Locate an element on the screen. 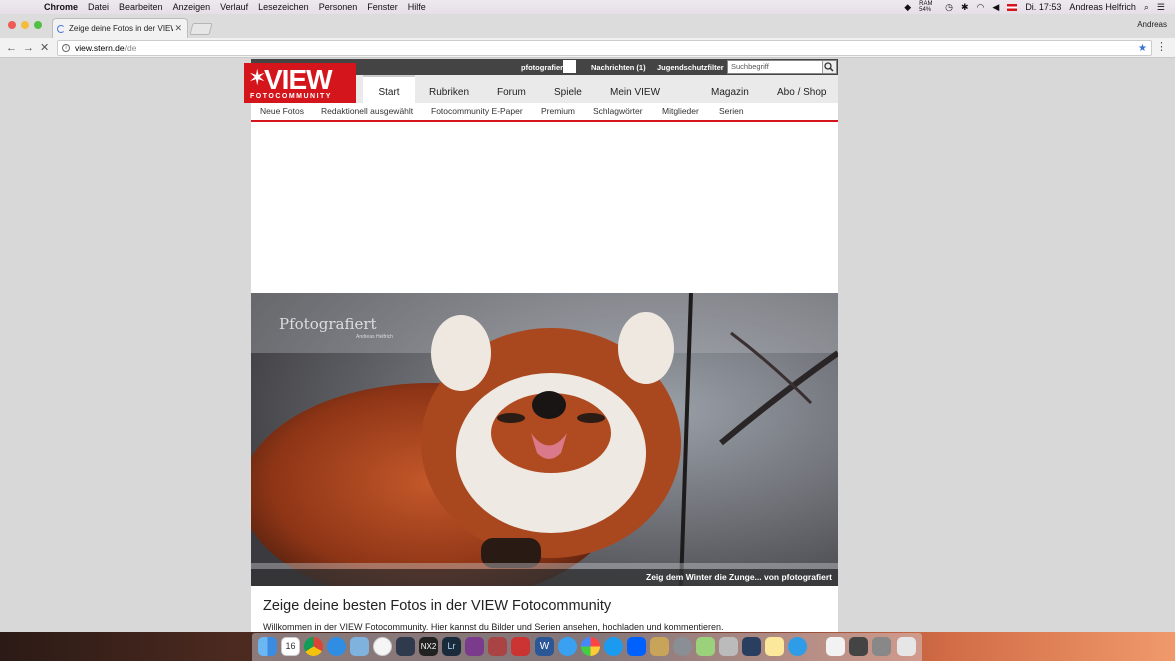 This screenshot has width=1175, height=661. close-window-button is located at coordinates (12, 25).